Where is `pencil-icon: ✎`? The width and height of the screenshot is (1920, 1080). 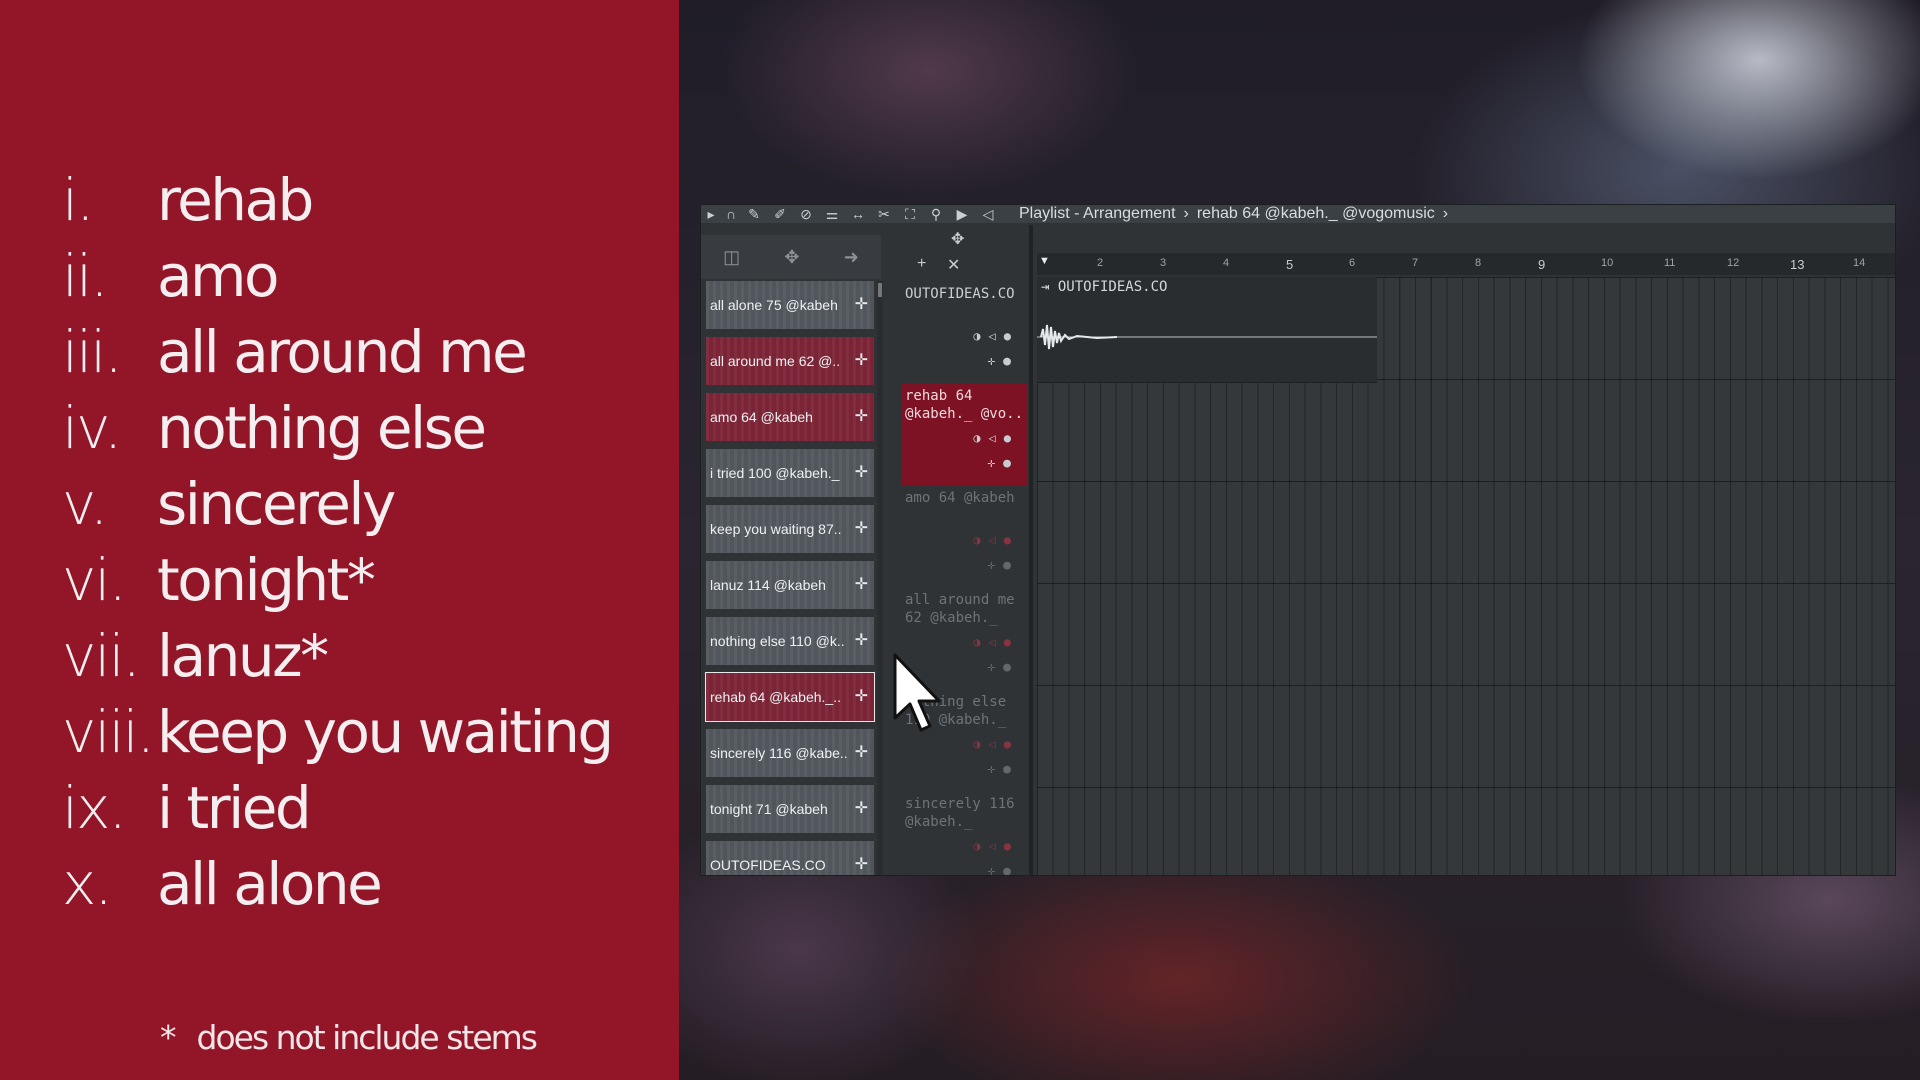
pencil-icon: ✎ is located at coordinates (754, 214).